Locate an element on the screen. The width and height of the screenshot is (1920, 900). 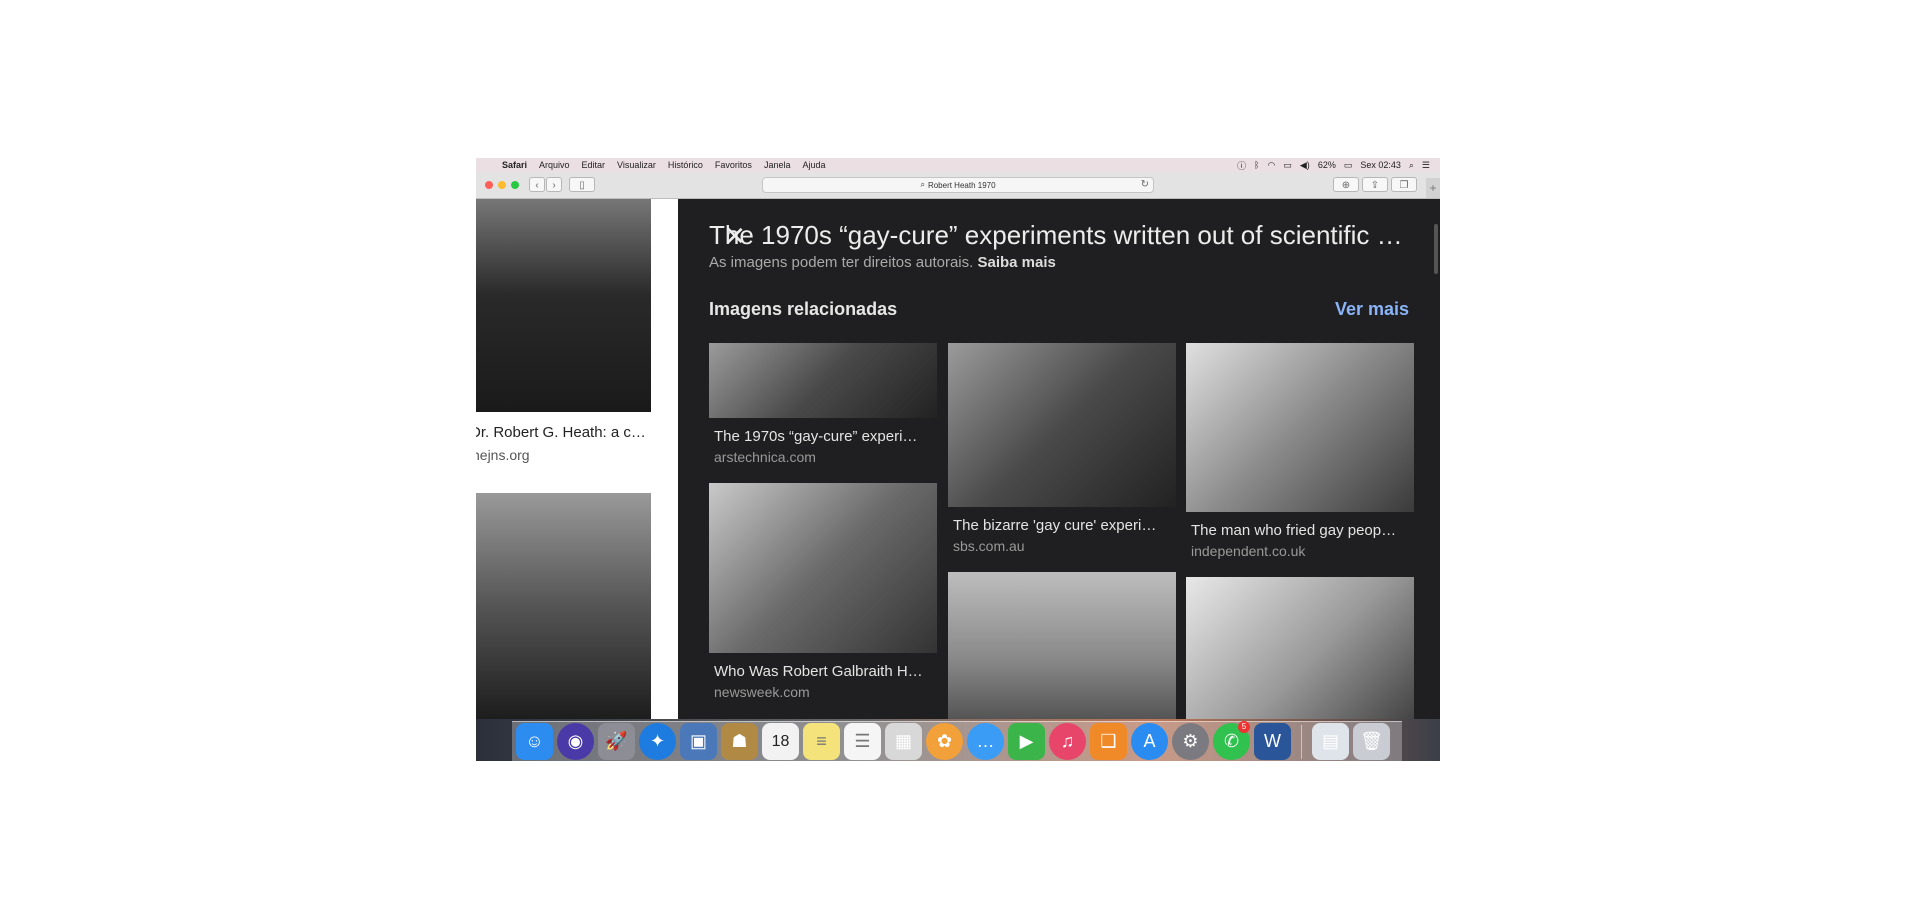
notification-center-icon: ☰ is located at coordinates (1426, 165).